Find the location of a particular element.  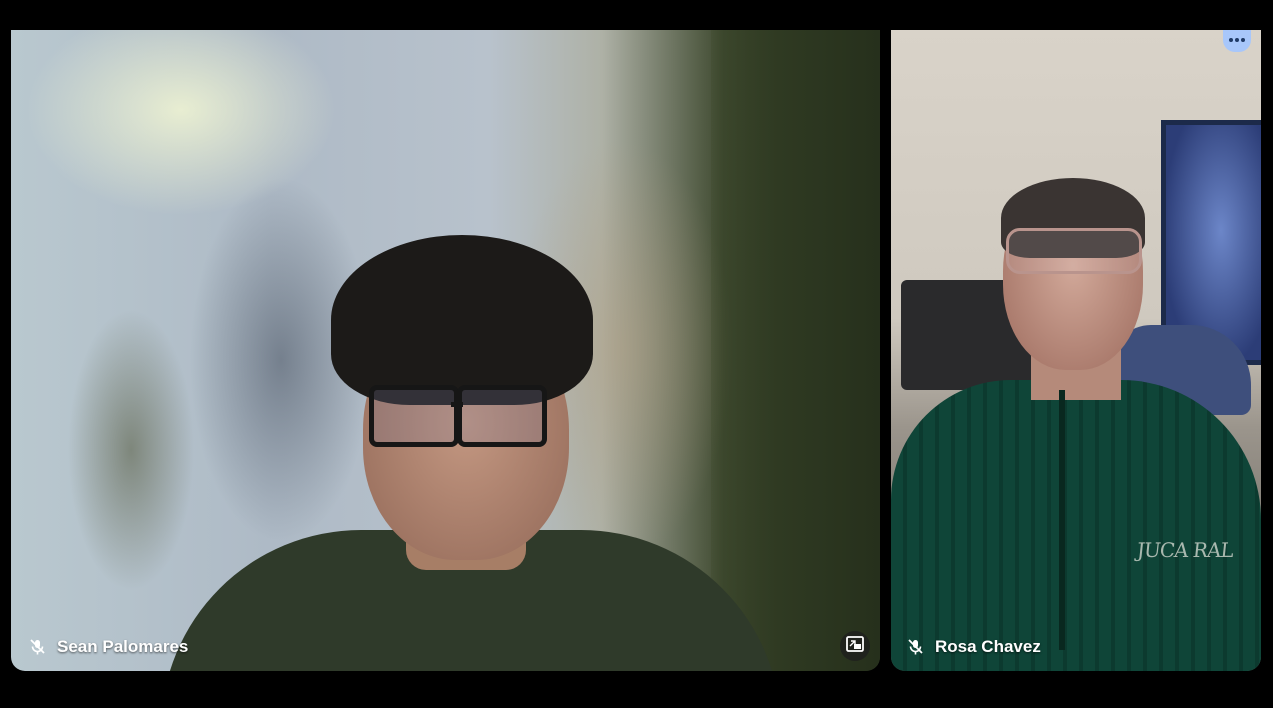

participant-name: Rosa Chavez is located at coordinates (988, 646).